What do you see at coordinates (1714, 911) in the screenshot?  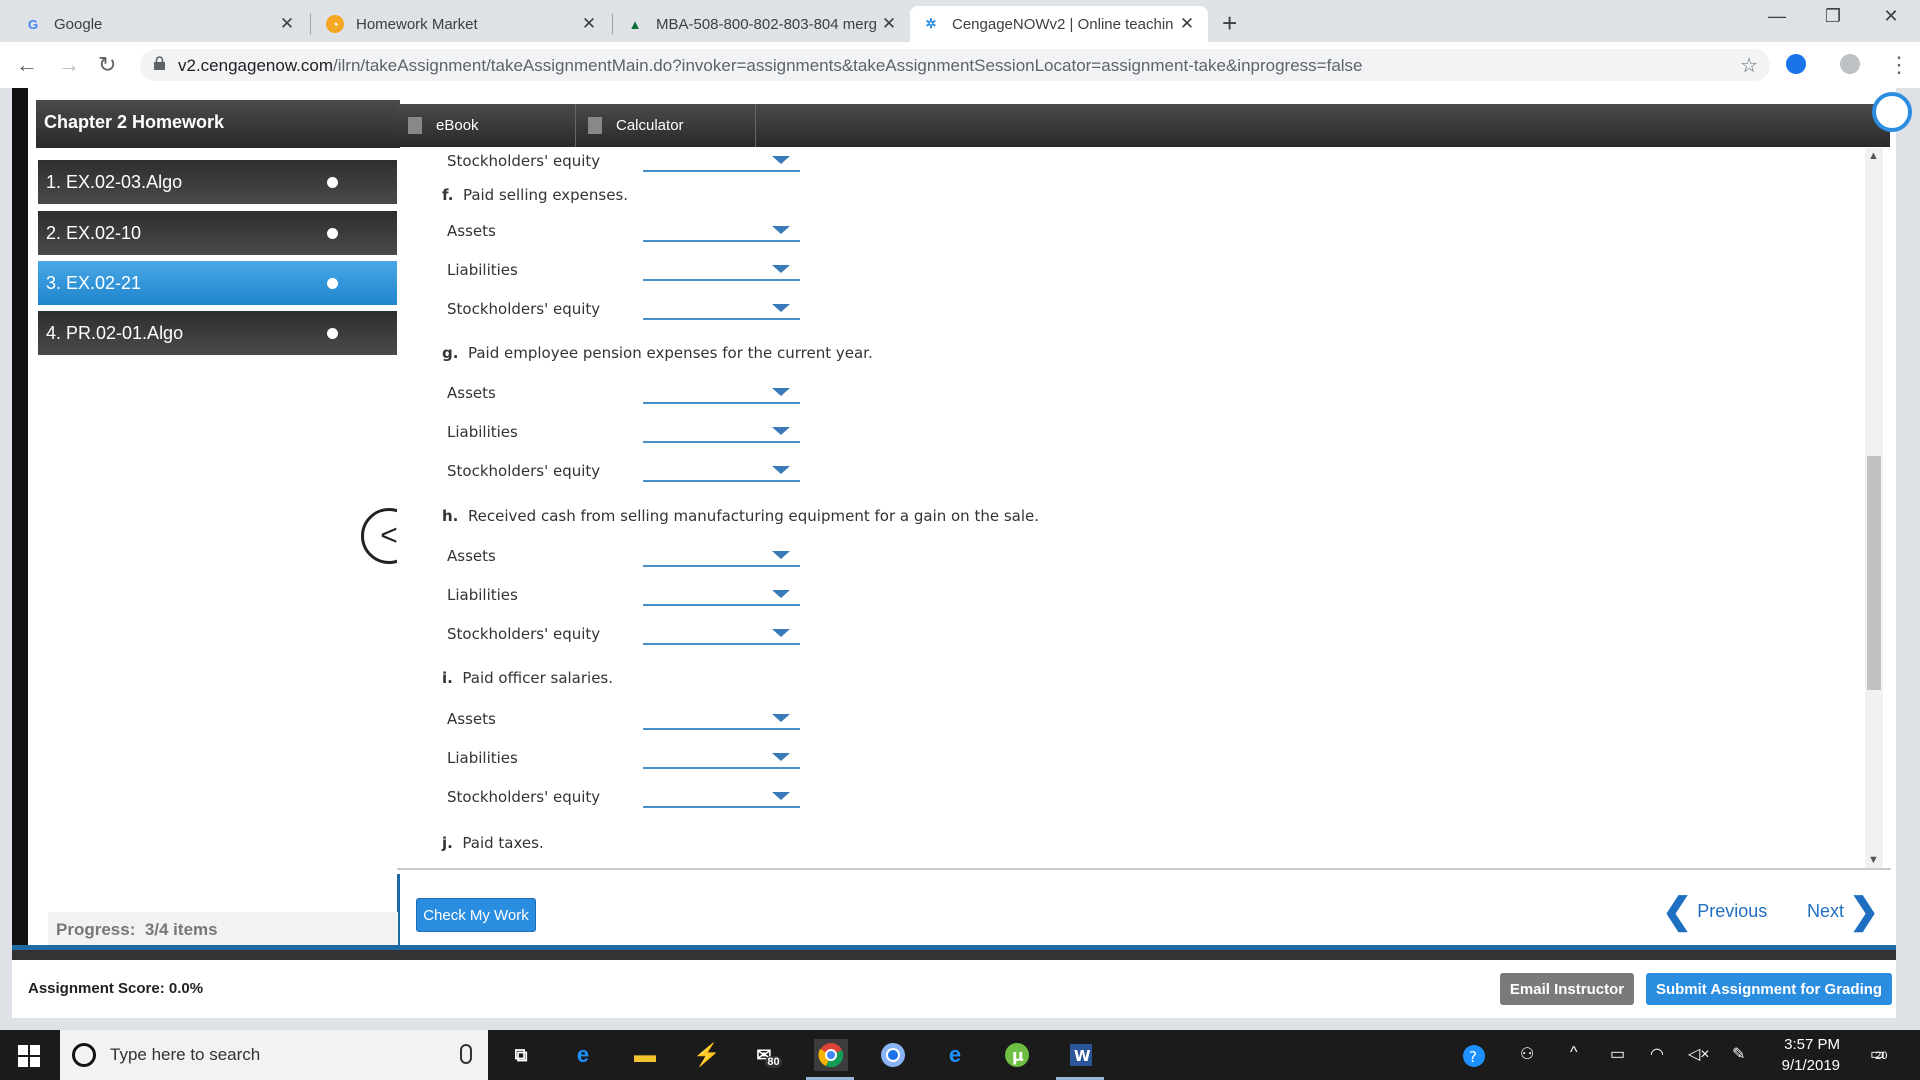 I see `previous-button: ❮ Previous` at bounding box center [1714, 911].